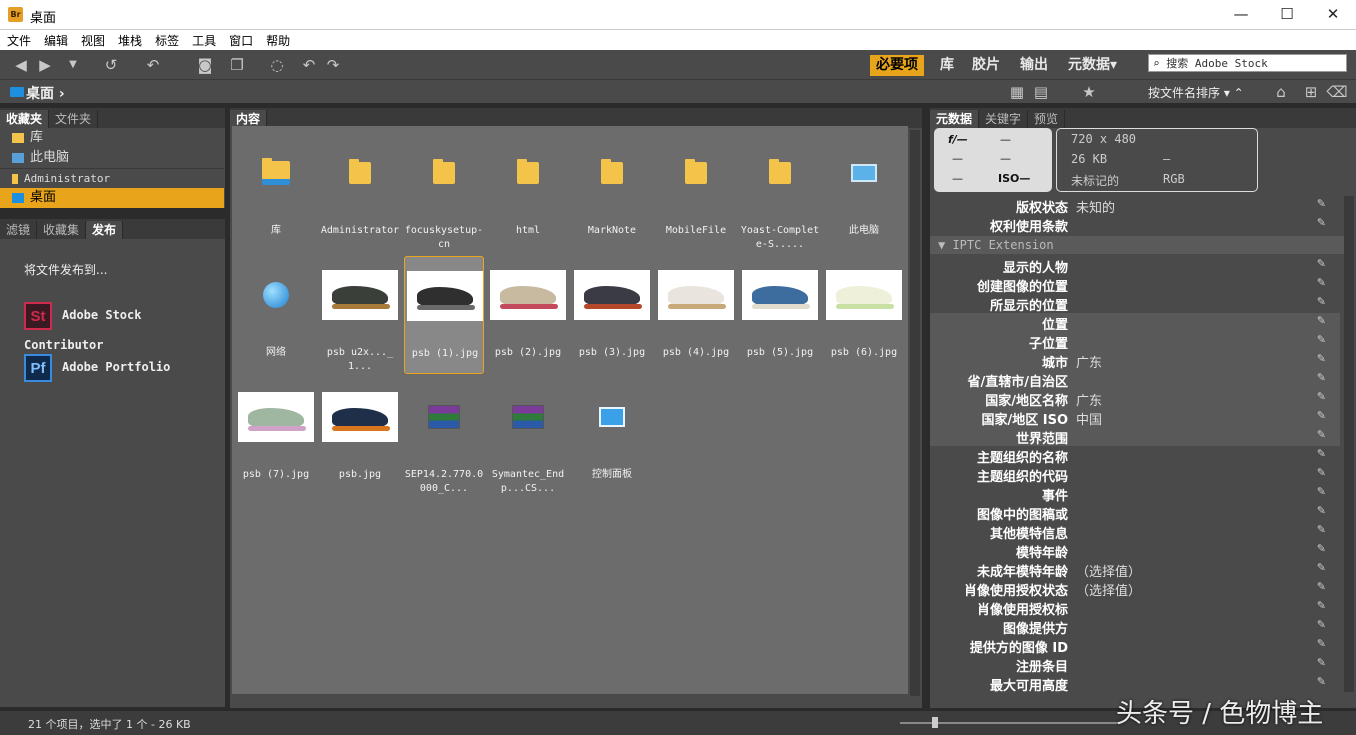  Describe the element at coordinates (1287, 15) in the screenshot. I see `maximize-button: ☐` at that location.